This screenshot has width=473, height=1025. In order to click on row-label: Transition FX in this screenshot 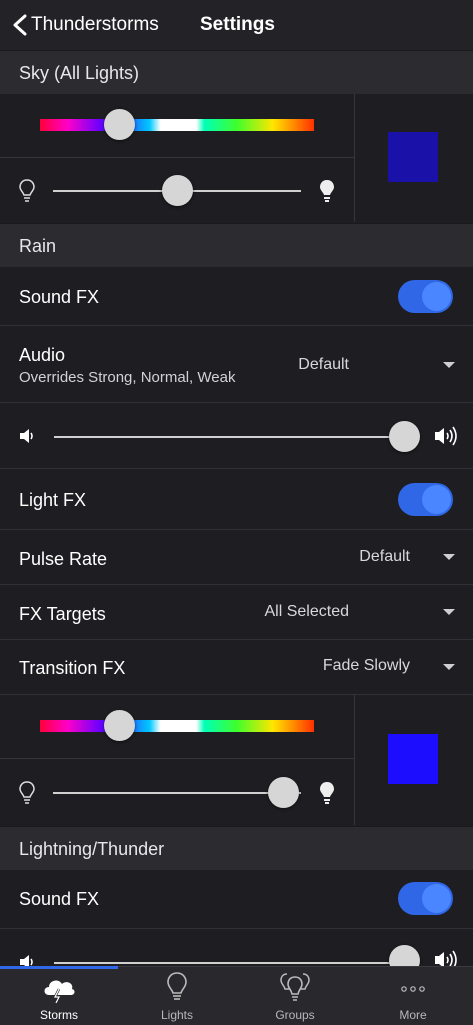, I will do `click(72, 668)`.